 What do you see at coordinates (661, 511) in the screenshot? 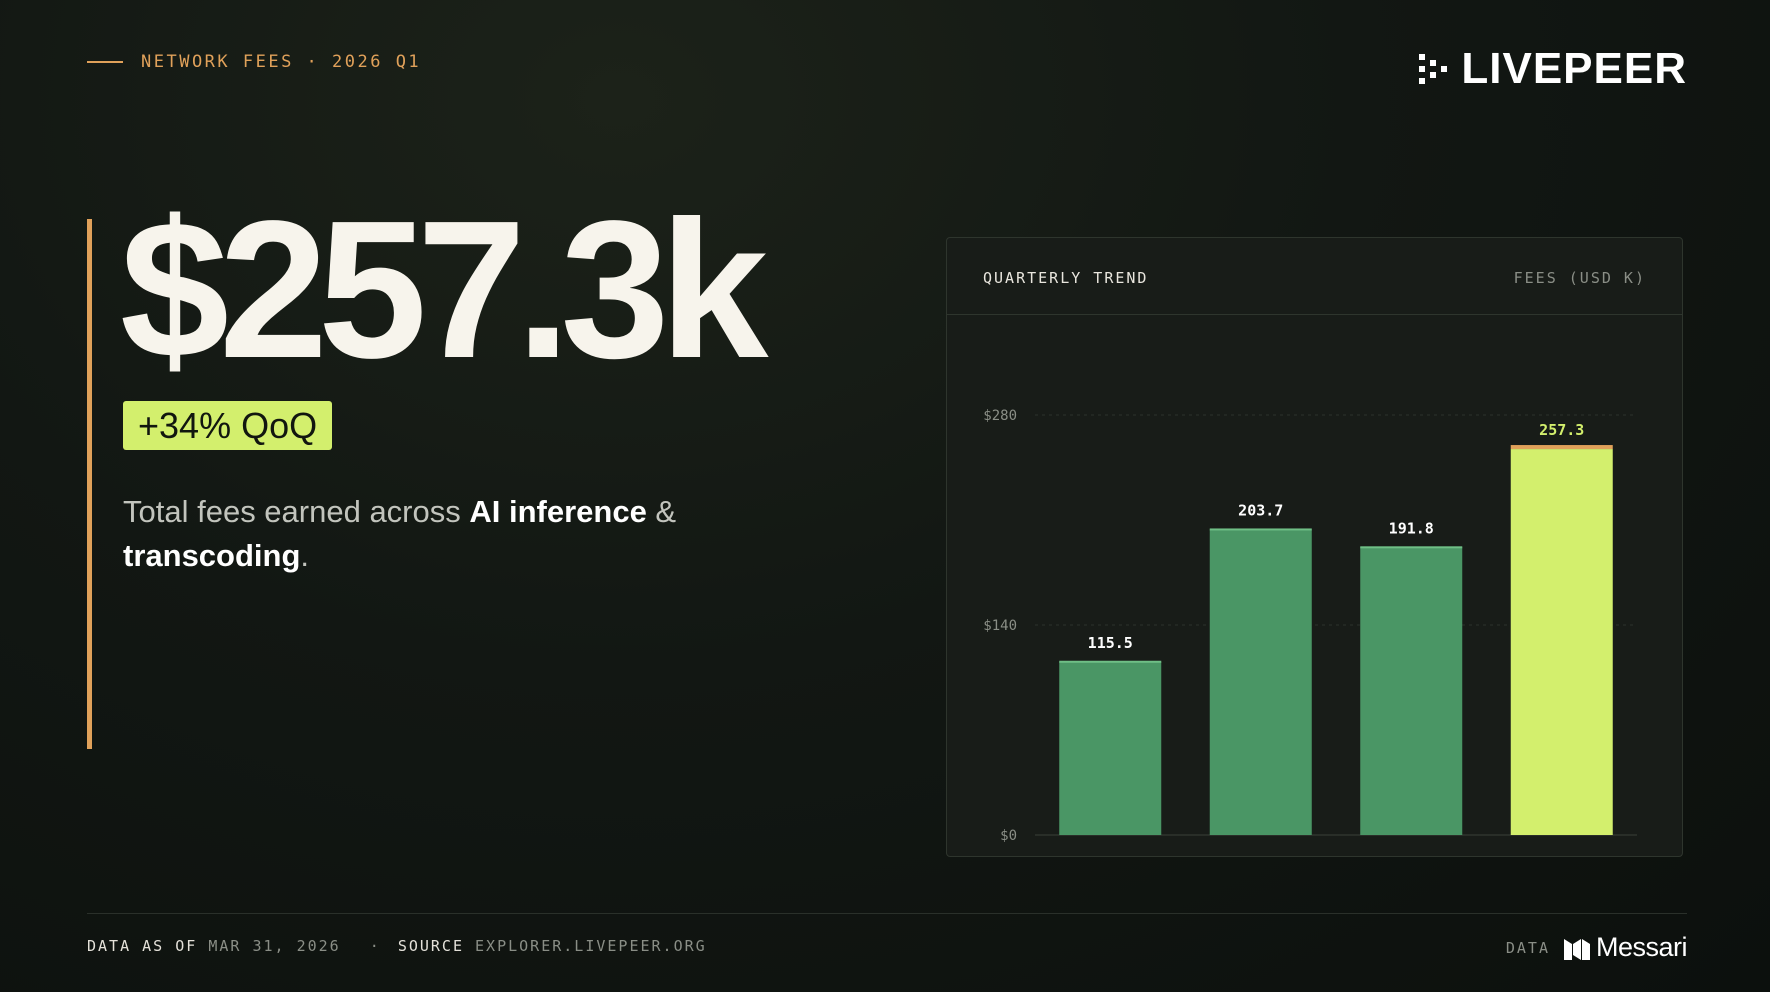
I see `desc-text-amp: &` at bounding box center [661, 511].